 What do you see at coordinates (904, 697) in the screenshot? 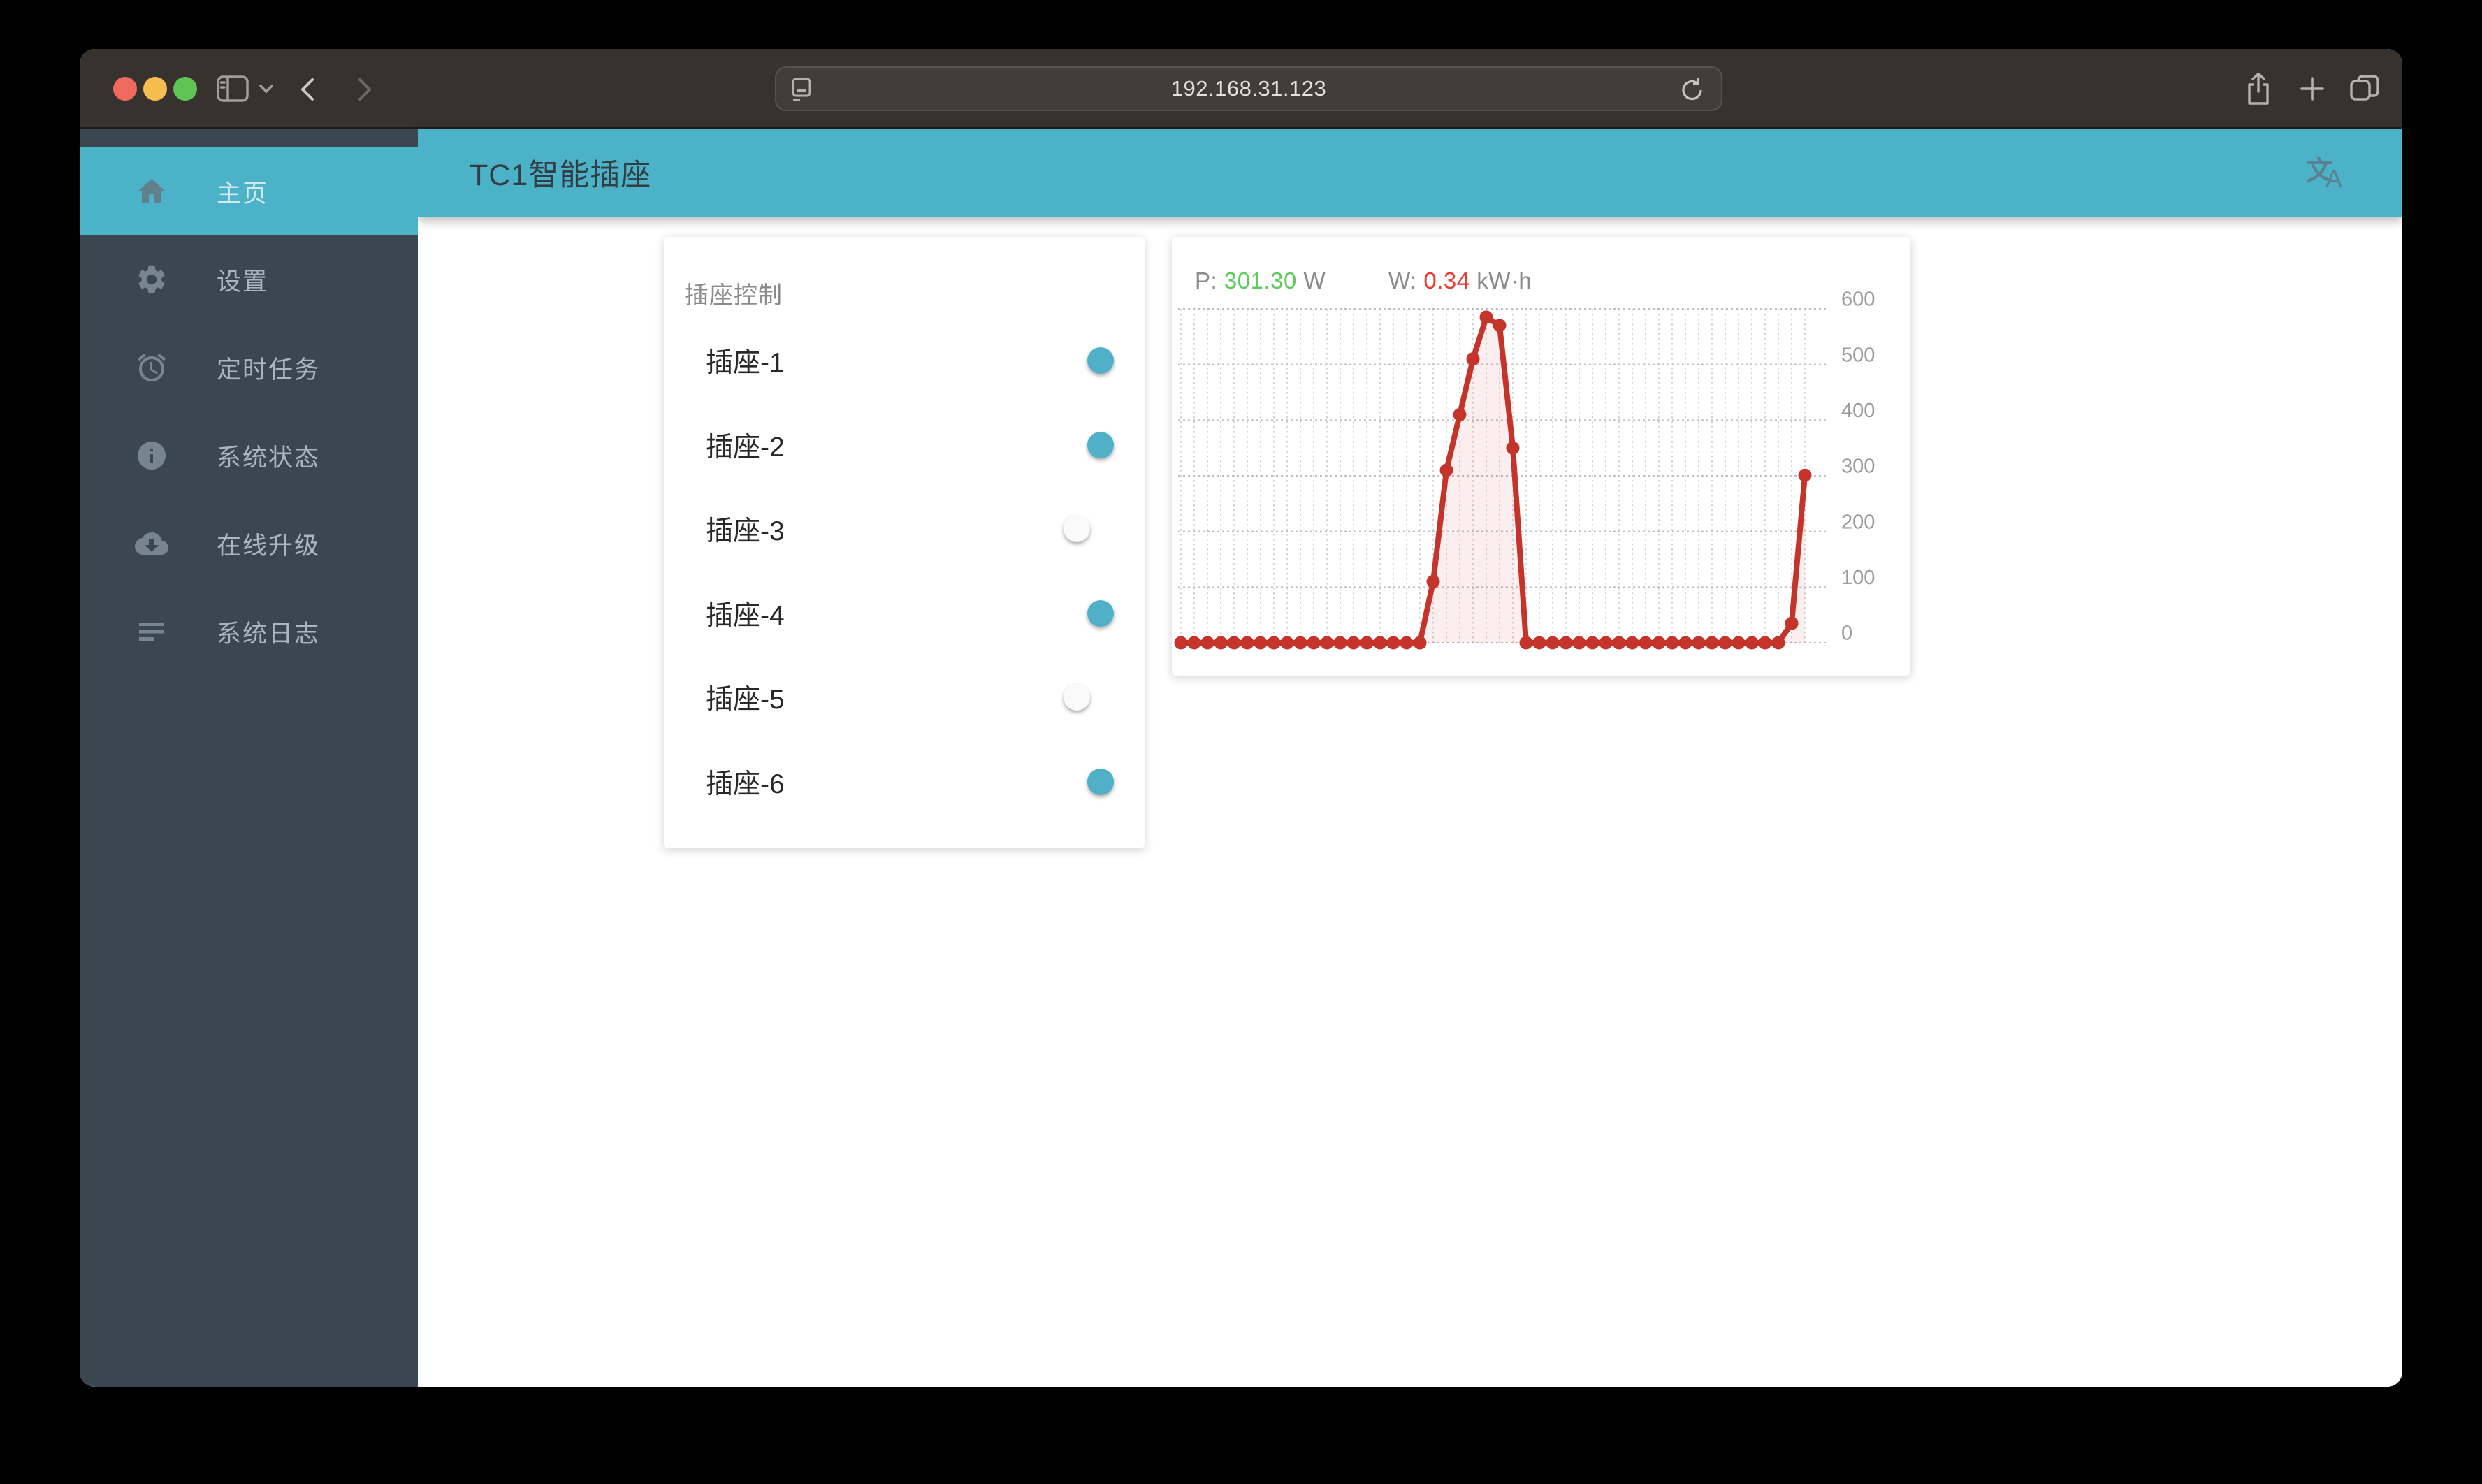
I see `socket-row: 插座-5` at bounding box center [904, 697].